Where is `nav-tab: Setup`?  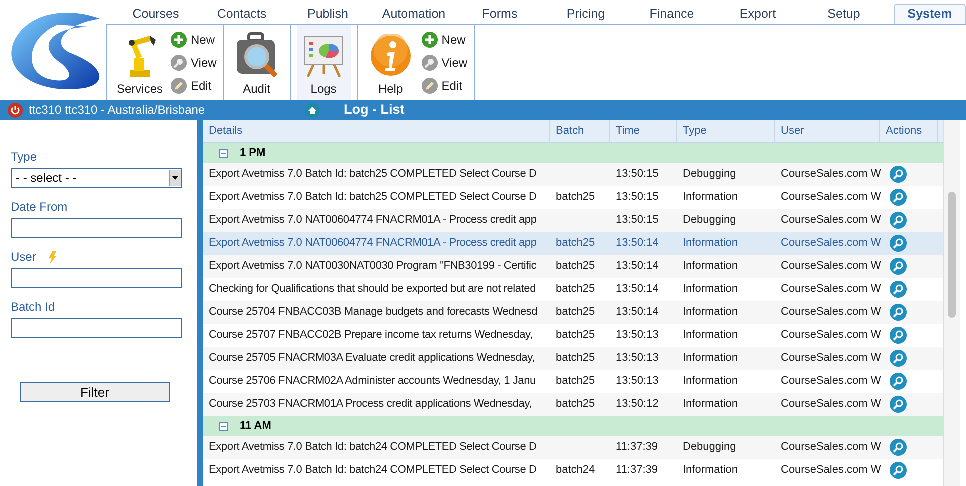
nav-tab: Setup is located at coordinates (844, 14).